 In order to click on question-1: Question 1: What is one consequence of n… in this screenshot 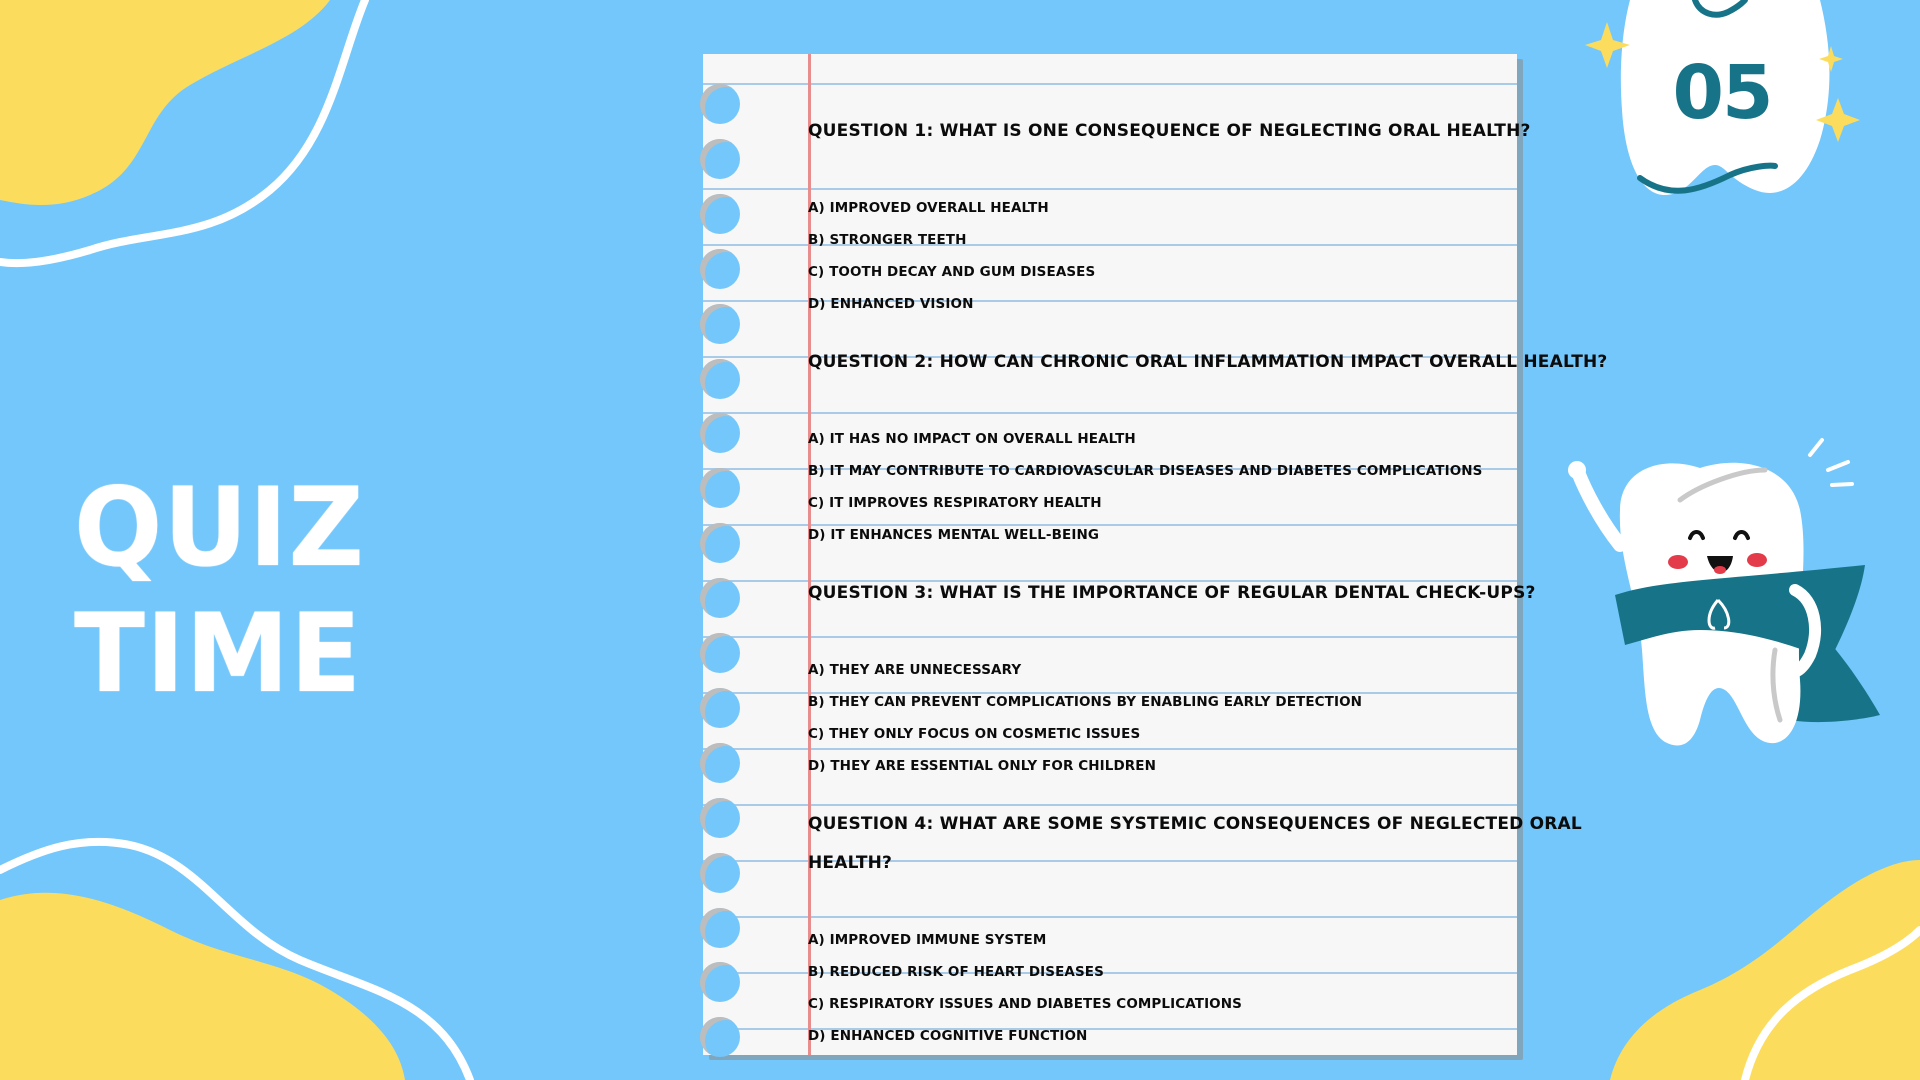, I will do `click(1169, 131)`.